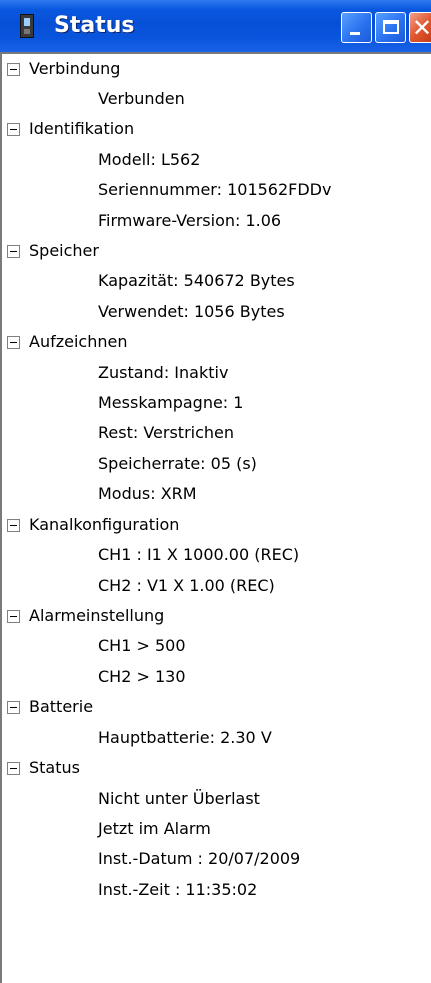 The width and height of the screenshot is (431, 983). What do you see at coordinates (179, 798) in the screenshot?
I see `tree-leaf: Nicht unter Überlast` at bounding box center [179, 798].